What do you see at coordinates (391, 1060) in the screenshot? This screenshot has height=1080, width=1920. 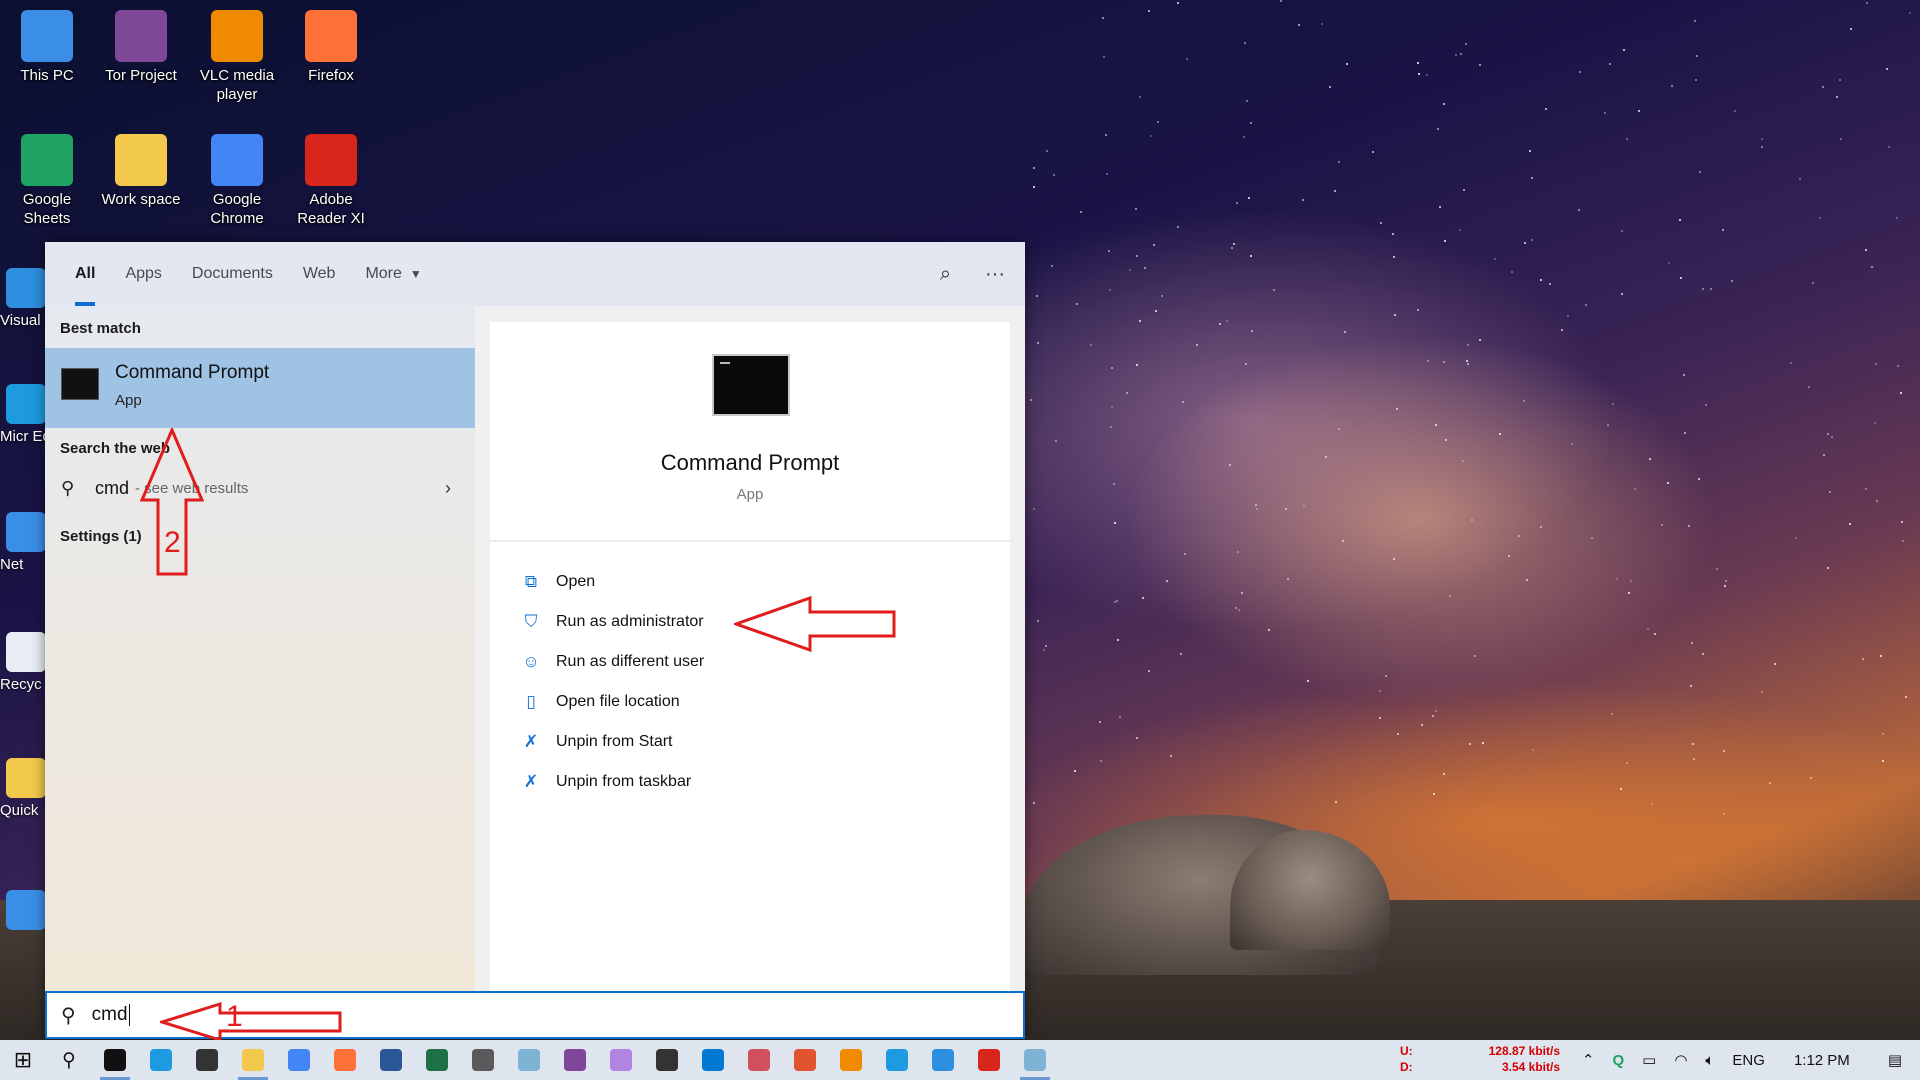 I see `taskbar-app-word` at bounding box center [391, 1060].